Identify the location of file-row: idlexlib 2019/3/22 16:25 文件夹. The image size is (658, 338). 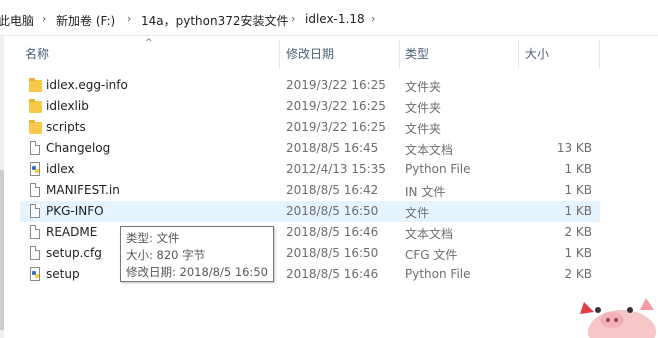
(310, 106).